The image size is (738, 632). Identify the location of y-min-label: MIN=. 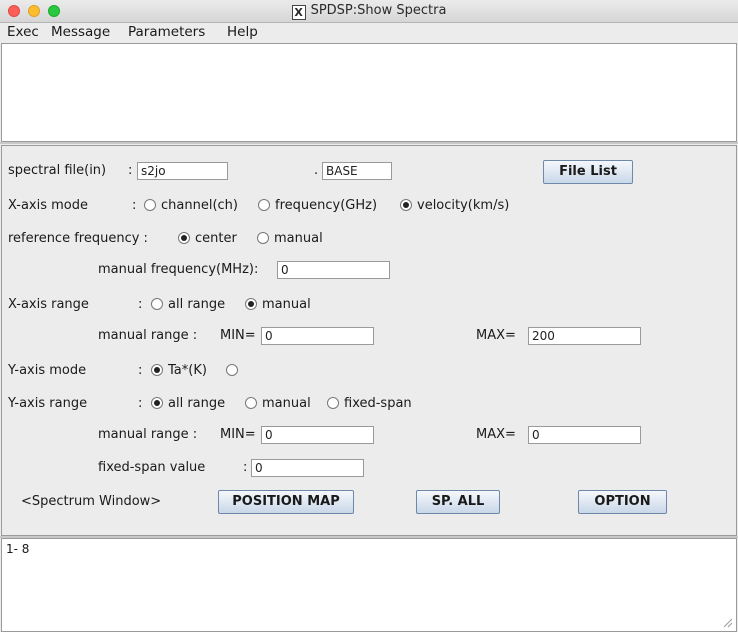
(238, 434).